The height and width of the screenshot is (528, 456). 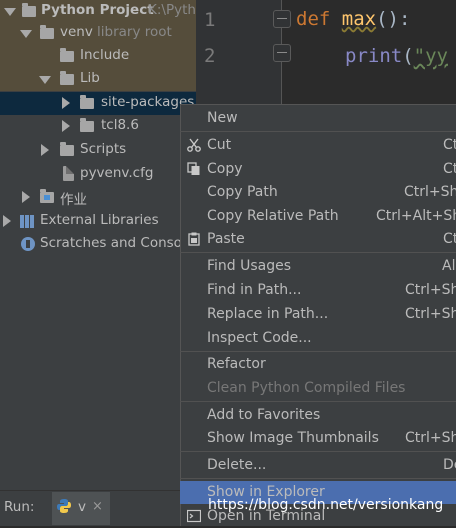 What do you see at coordinates (219, 145) in the screenshot?
I see `menu-item-label: Cut` at bounding box center [219, 145].